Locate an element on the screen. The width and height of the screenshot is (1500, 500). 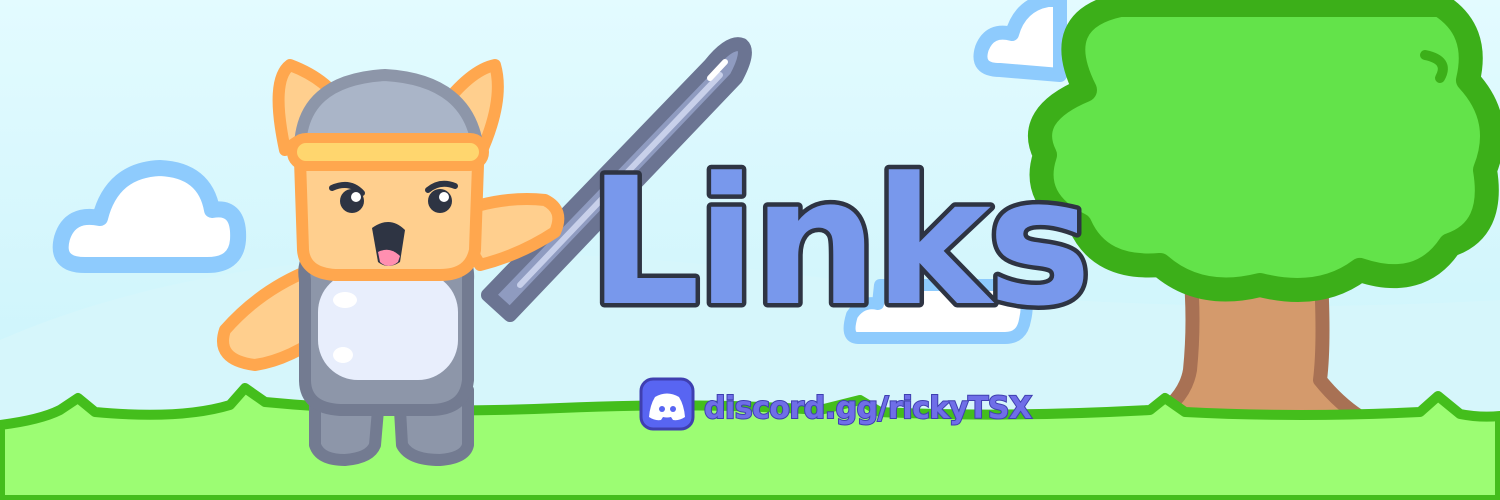
discord-link-text: discord.gg/rickyTSX is located at coordinates (868, 408).